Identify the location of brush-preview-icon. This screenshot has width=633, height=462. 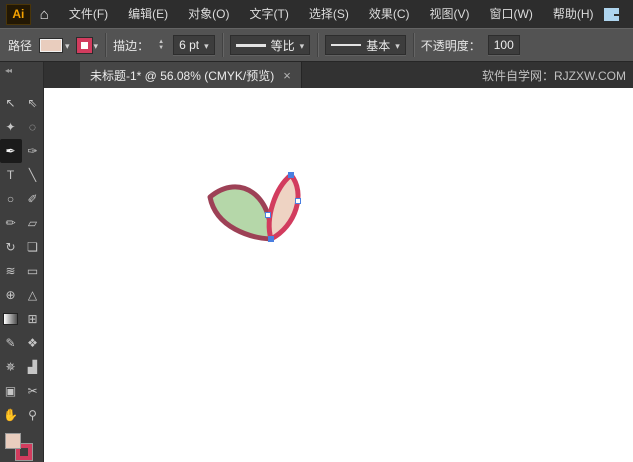
(346, 45).